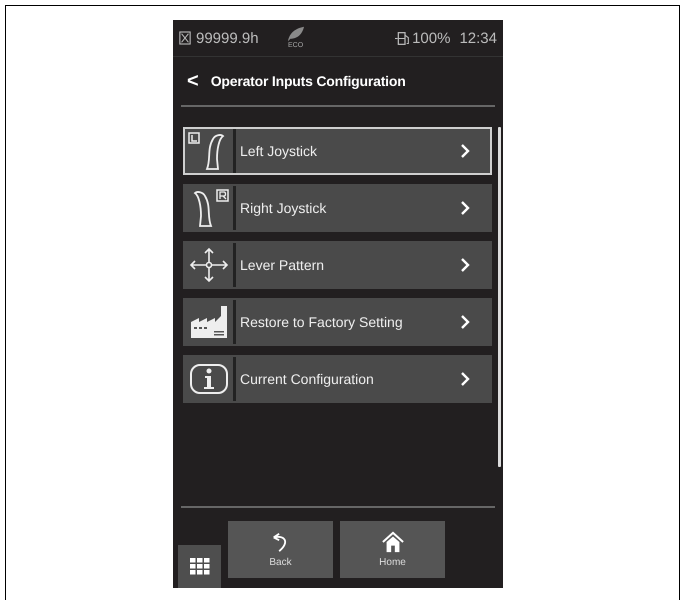 Image resolution: width=684 pixels, height=600 pixels. I want to click on engine-hours: 99999.9h, so click(227, 38).